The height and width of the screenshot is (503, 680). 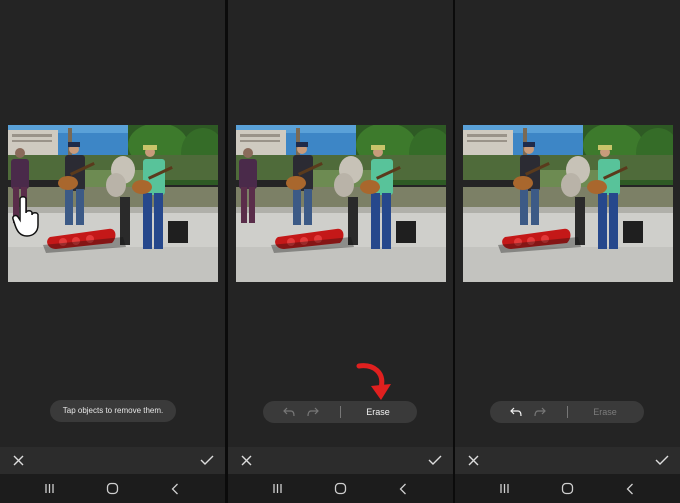 I want to click on hint-pill: Tap objects to remove them., so click(x=113, y=411).